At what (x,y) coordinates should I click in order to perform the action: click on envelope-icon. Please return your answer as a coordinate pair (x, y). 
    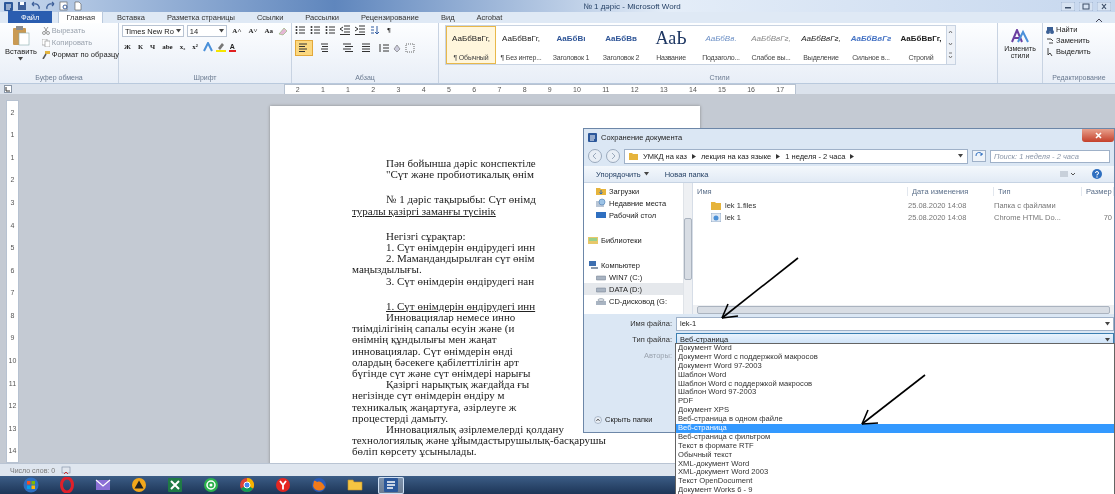
    Looking at the image, I should click on (103, 485).